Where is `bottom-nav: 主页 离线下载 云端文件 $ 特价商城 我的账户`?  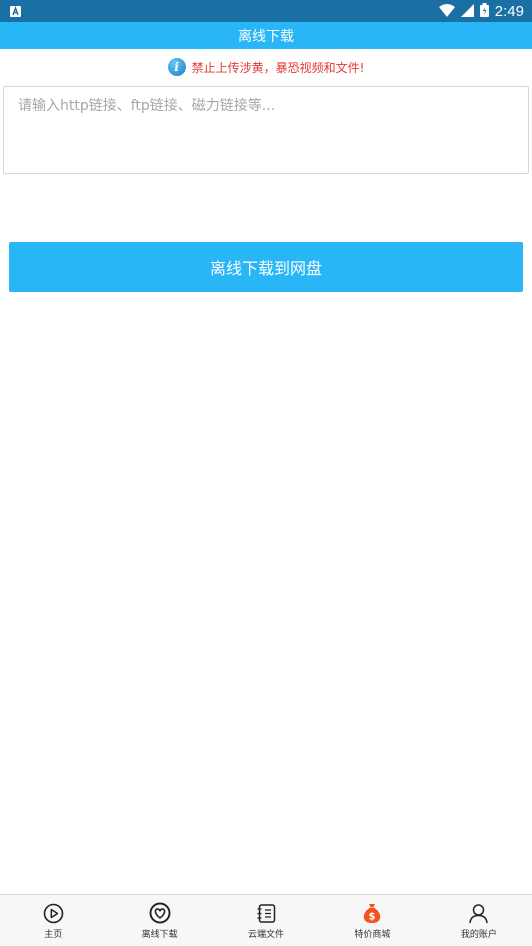 bottom-nav: 主页 离线下载 云端文件 $ 特价商城 我的账户 is located at coordinates (266, 920).